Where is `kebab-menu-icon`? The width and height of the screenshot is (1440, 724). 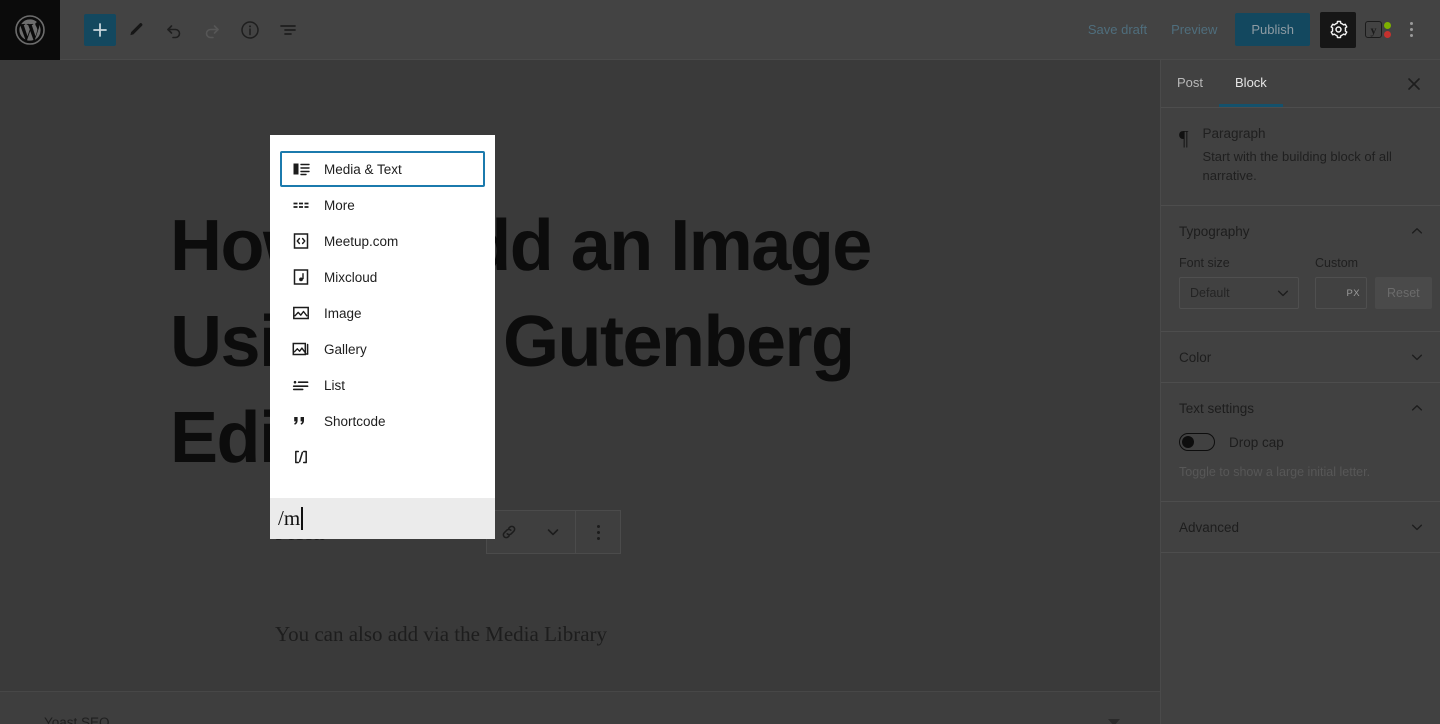
kebab-menu-icon is located at coordinates (1411, 29).